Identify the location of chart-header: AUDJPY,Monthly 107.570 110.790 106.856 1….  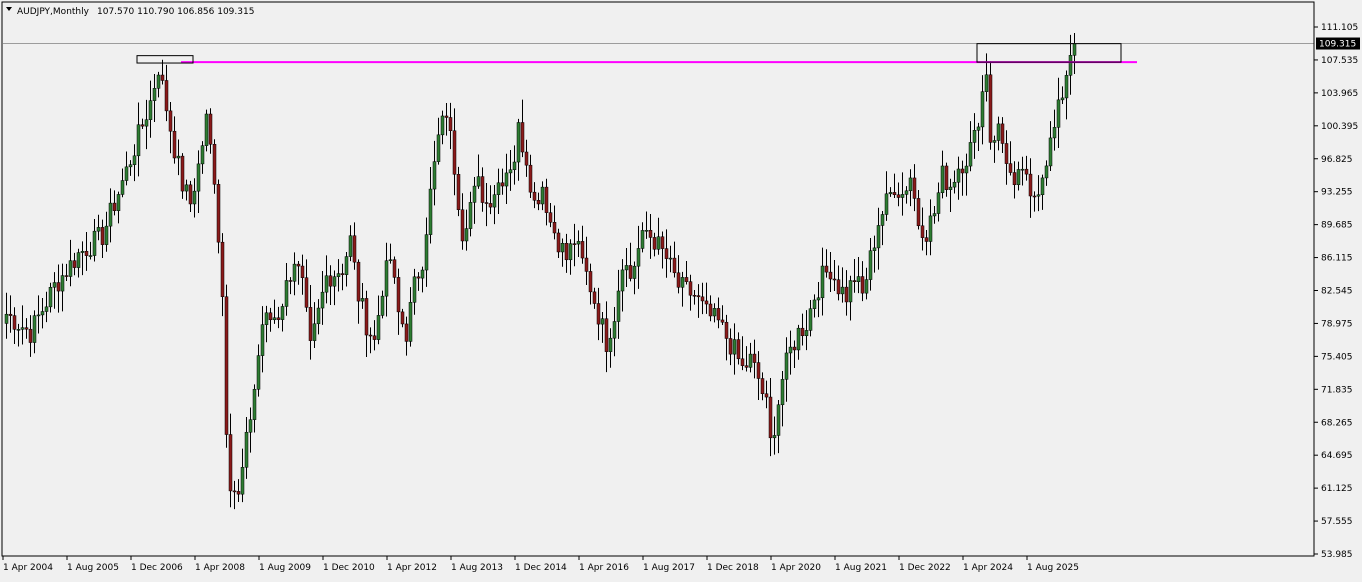
(130, 12).